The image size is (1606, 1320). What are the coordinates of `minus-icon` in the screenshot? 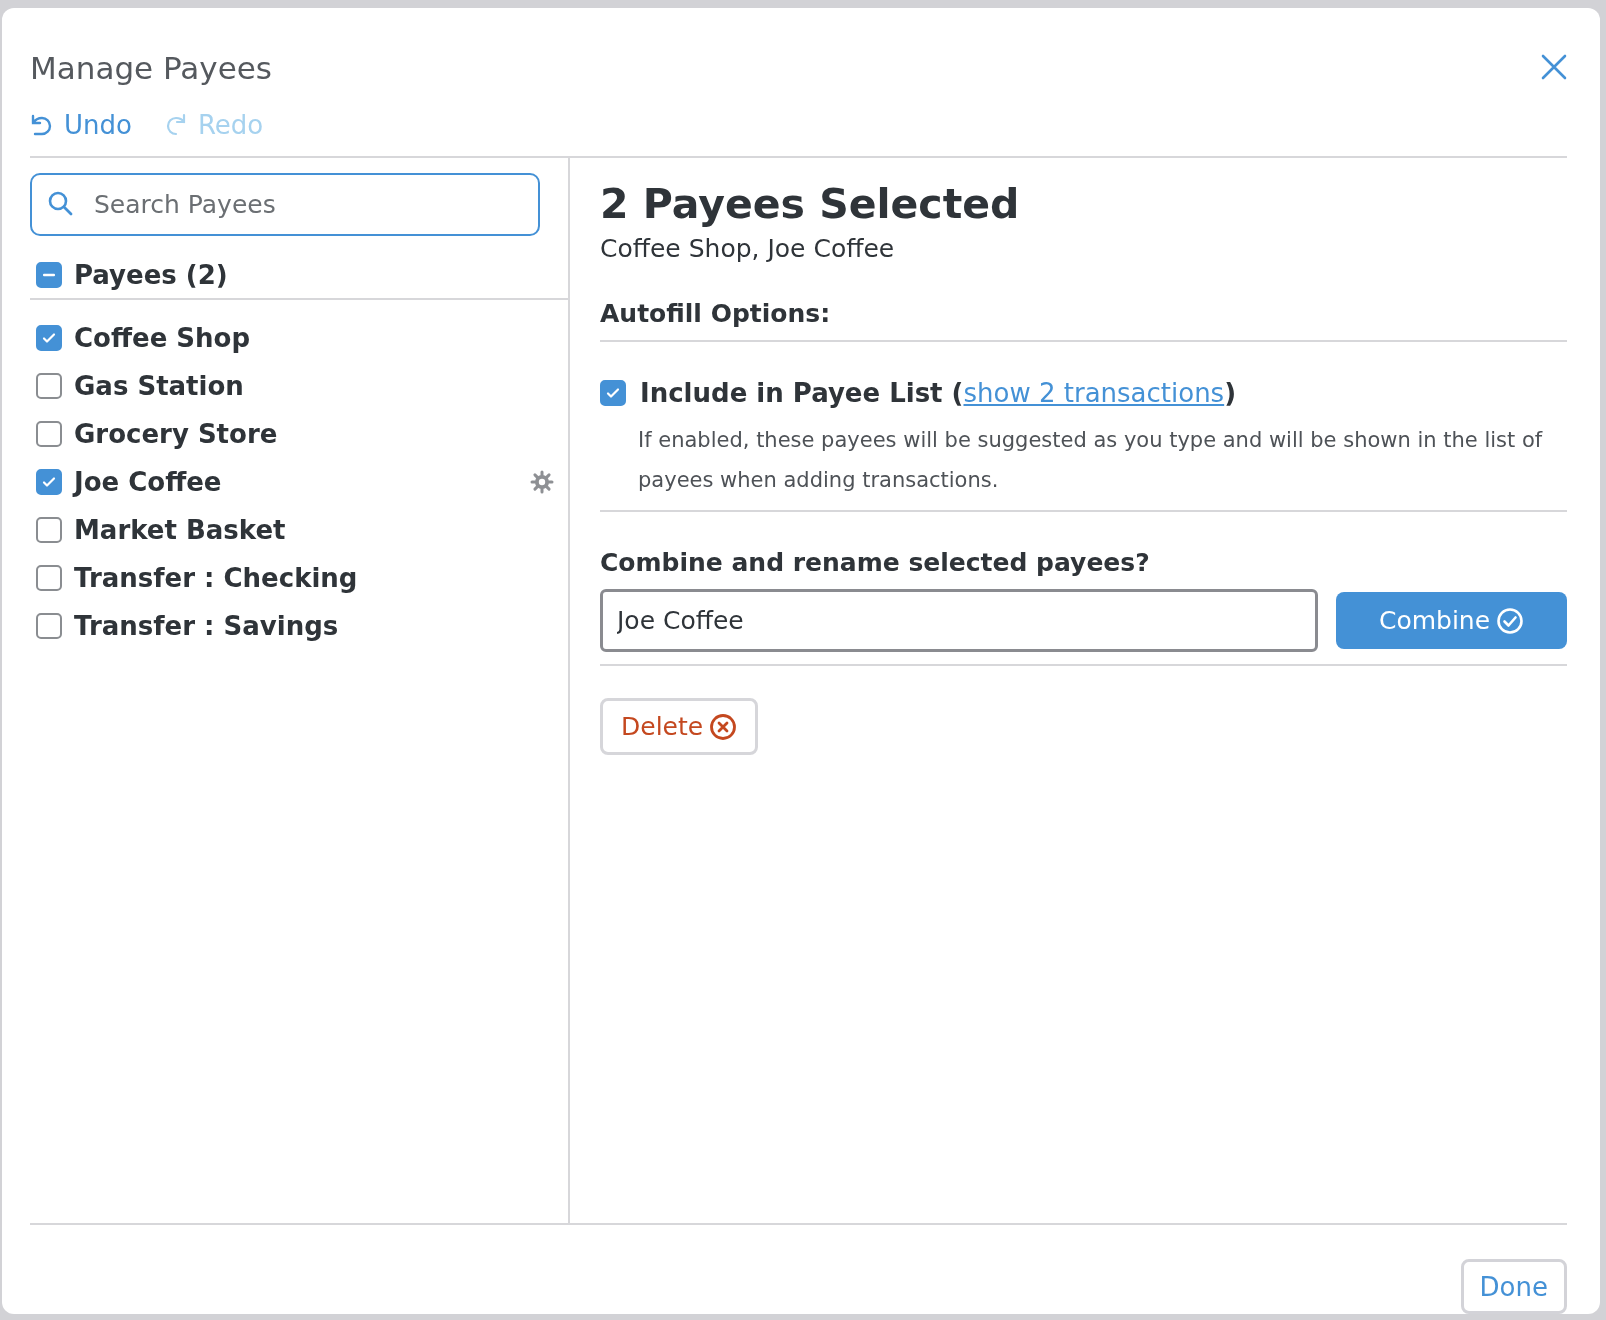 It's located at (49, 275).